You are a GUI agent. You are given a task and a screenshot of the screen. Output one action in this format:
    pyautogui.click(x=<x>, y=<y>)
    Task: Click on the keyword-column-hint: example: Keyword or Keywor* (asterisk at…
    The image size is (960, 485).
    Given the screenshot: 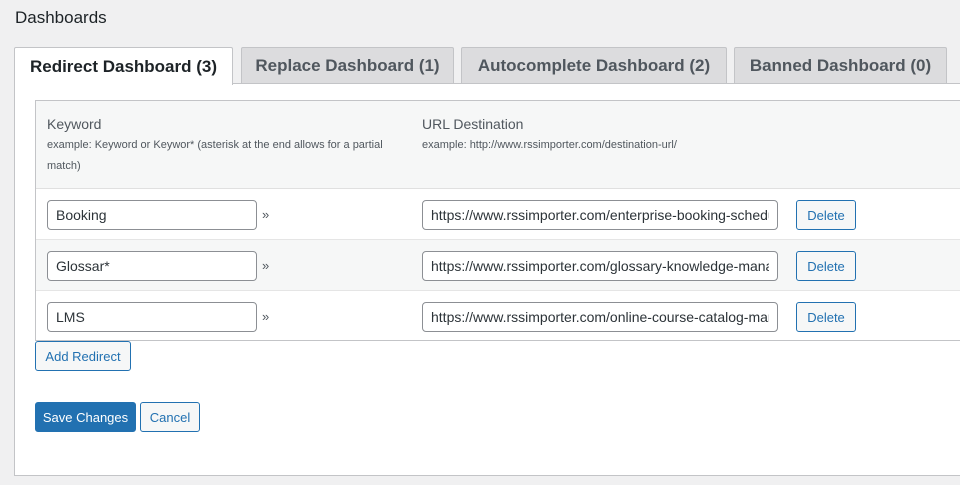 What is the action you would take?
    pyautogui.click(x=215, y=155)
    